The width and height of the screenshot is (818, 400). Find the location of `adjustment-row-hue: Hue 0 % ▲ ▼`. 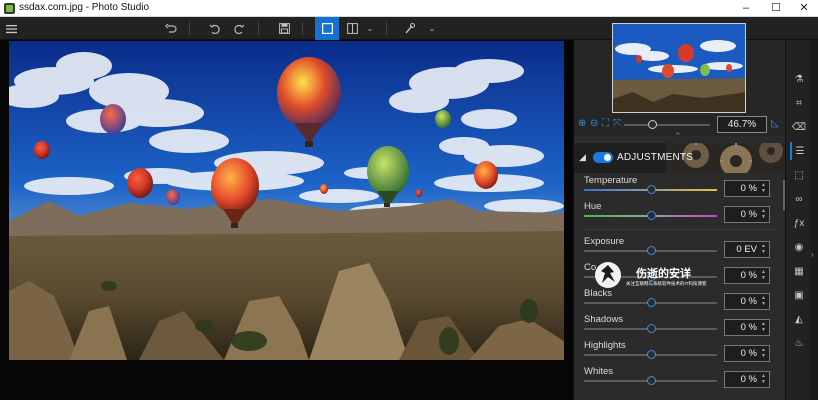

adjustment-row-hue: Hue 0 % ▲ ▼ is located at coordinates (680, 214).